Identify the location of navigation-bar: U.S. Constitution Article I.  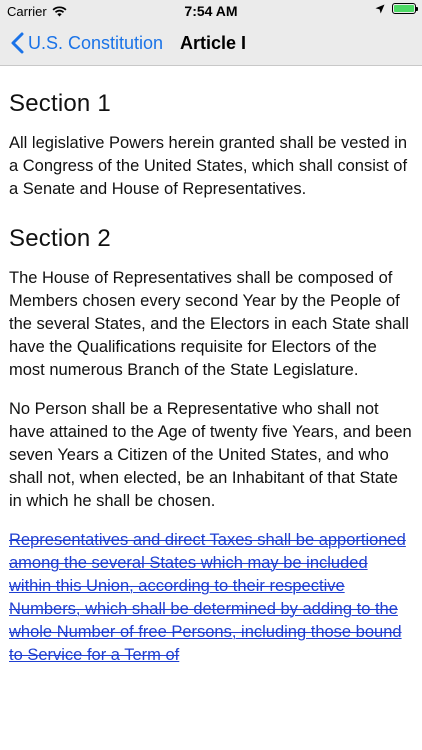
(211, 44).